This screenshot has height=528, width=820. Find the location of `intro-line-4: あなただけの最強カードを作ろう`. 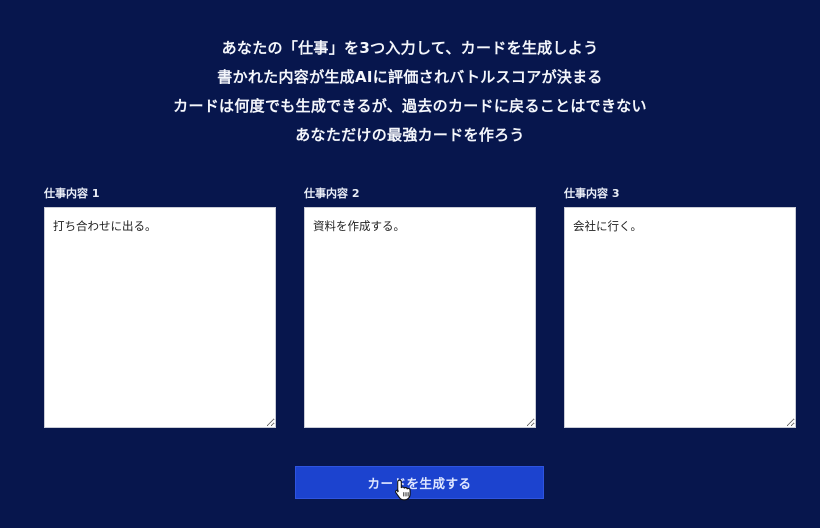

intro-line-4: あなただけの最強カードを作ろう is located at coordinates (410, 135).